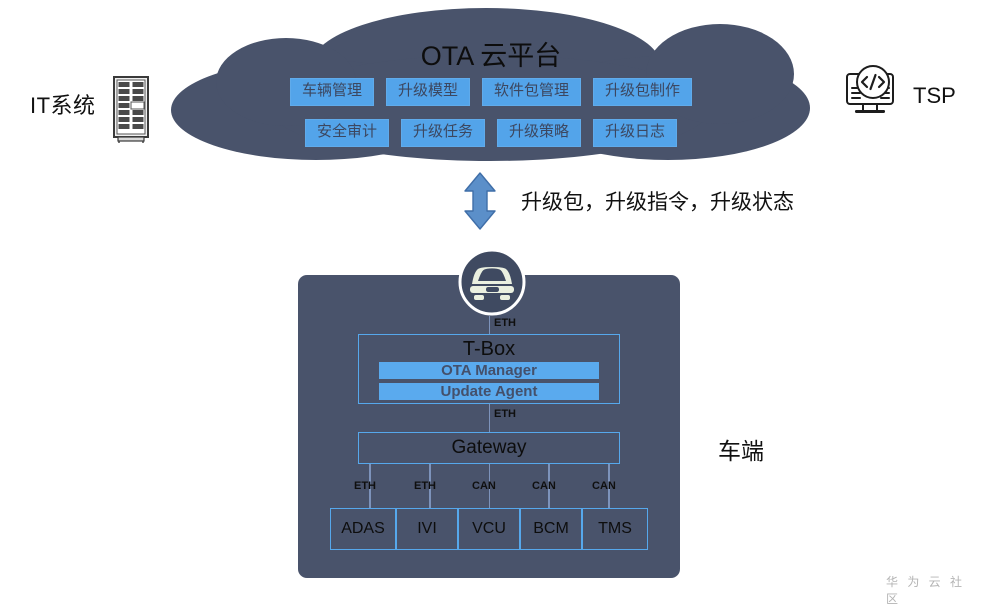 Image resolution: width=984 pixels, height=607 pixels. What do you see at coordinates (491, 133) in the screenshot?
I see `cloud-feature-row-2: 安全审计 升级任务 升级策略 升级日志` at bounding box center [491, 133].